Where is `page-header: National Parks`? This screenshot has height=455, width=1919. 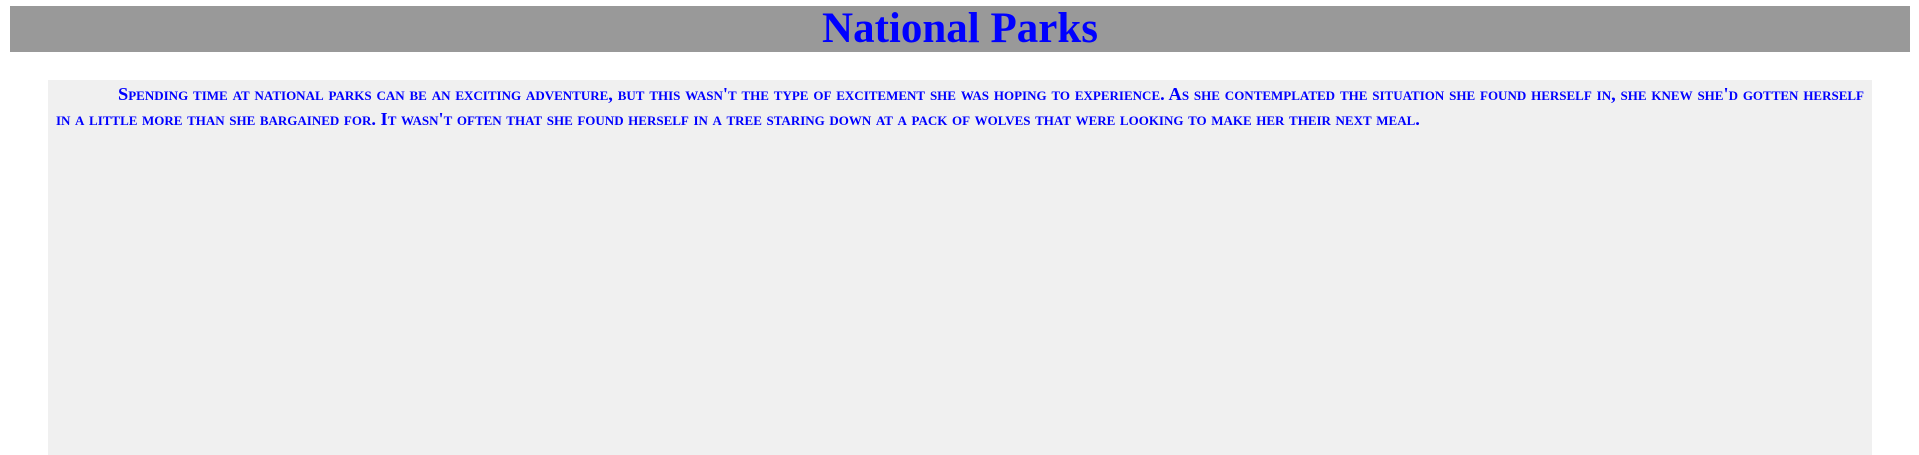
page-header: National Parks is located at coordinates (960, 29).